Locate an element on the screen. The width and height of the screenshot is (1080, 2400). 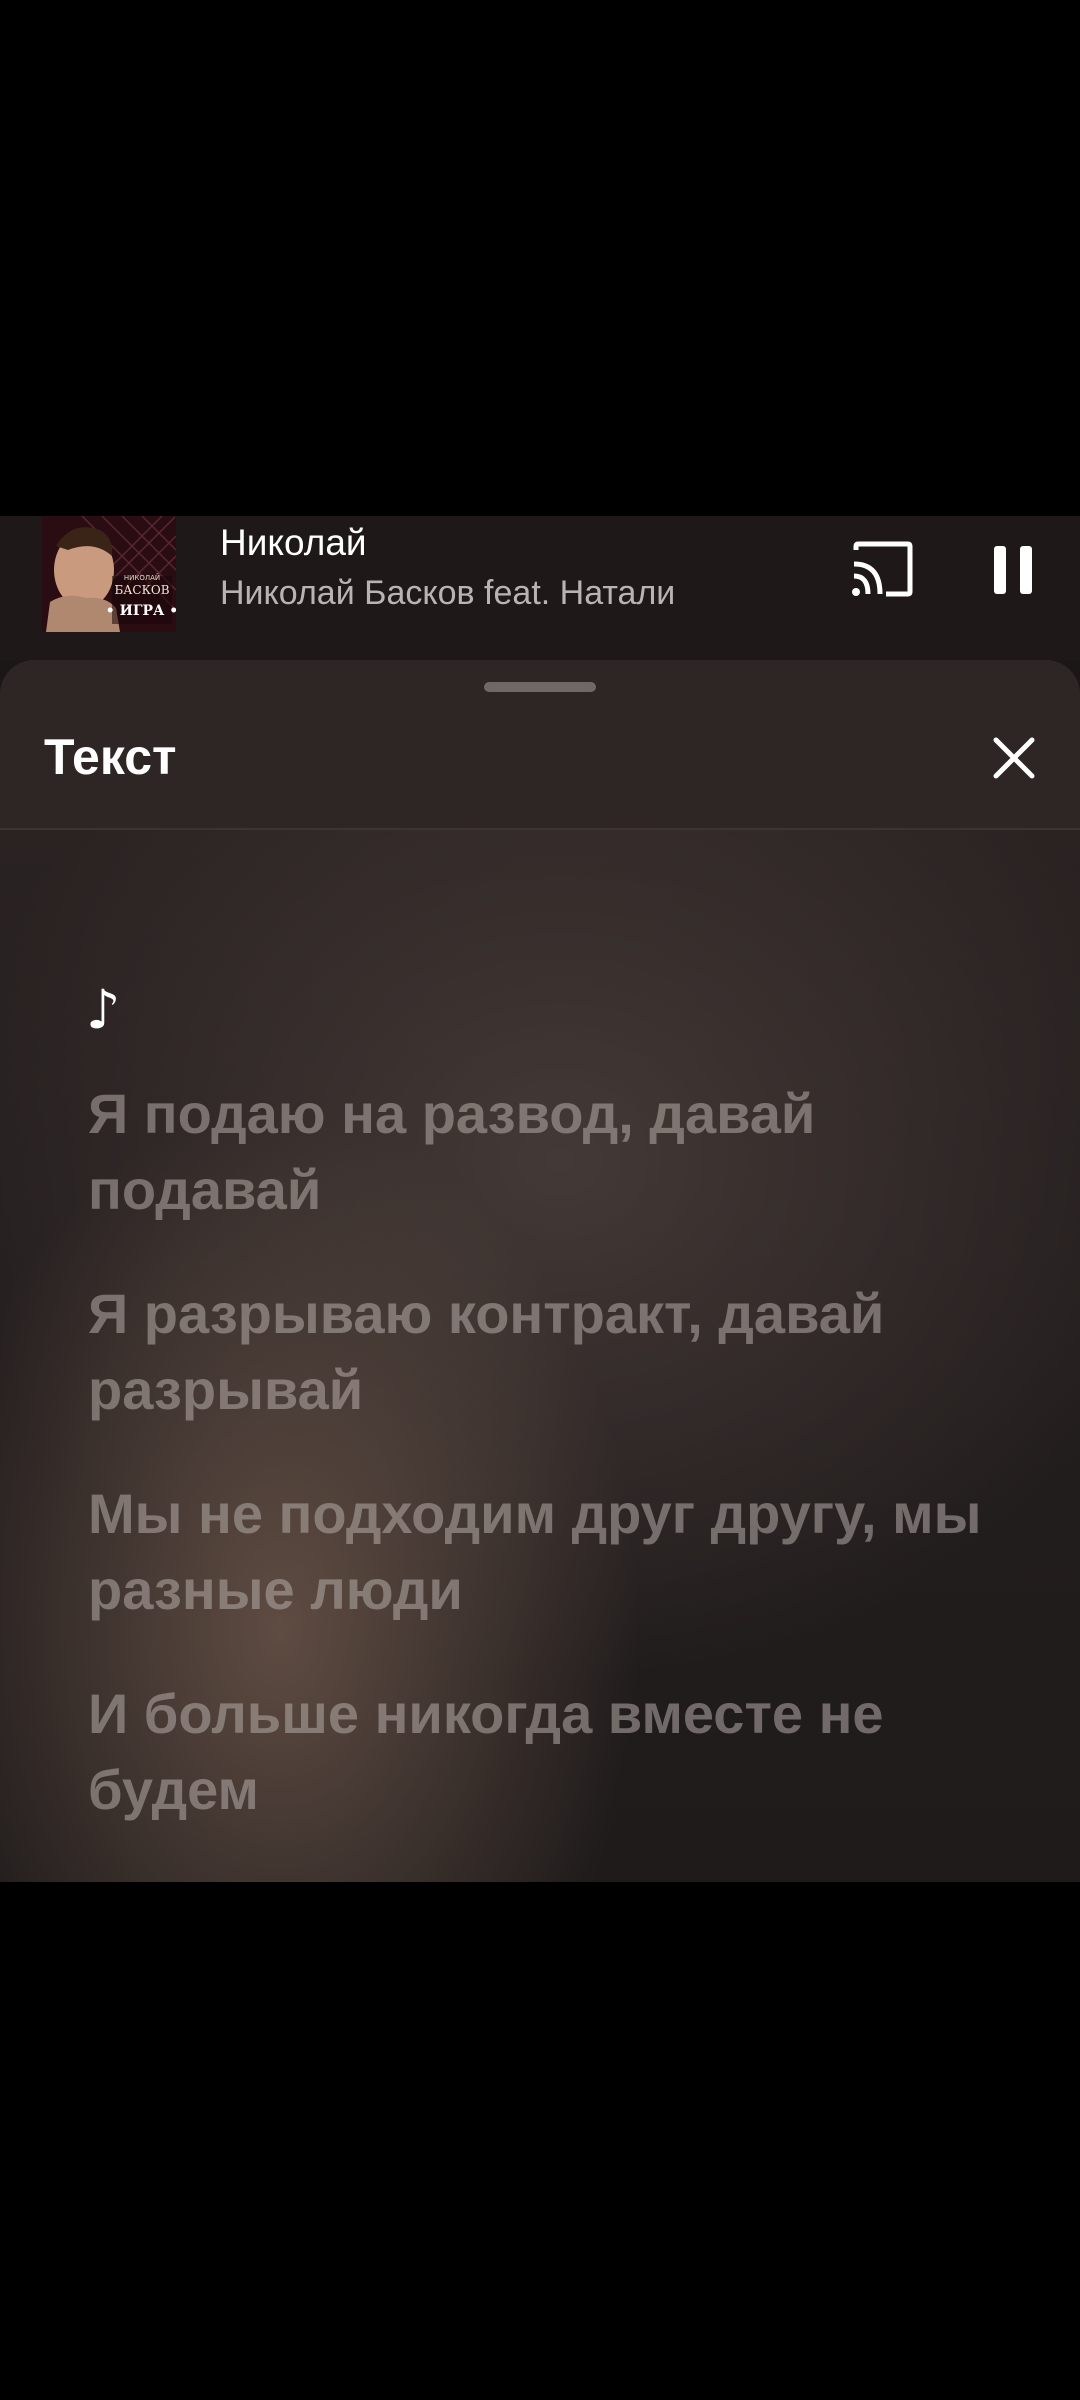
cast-button is located at coordinates (882, 570).